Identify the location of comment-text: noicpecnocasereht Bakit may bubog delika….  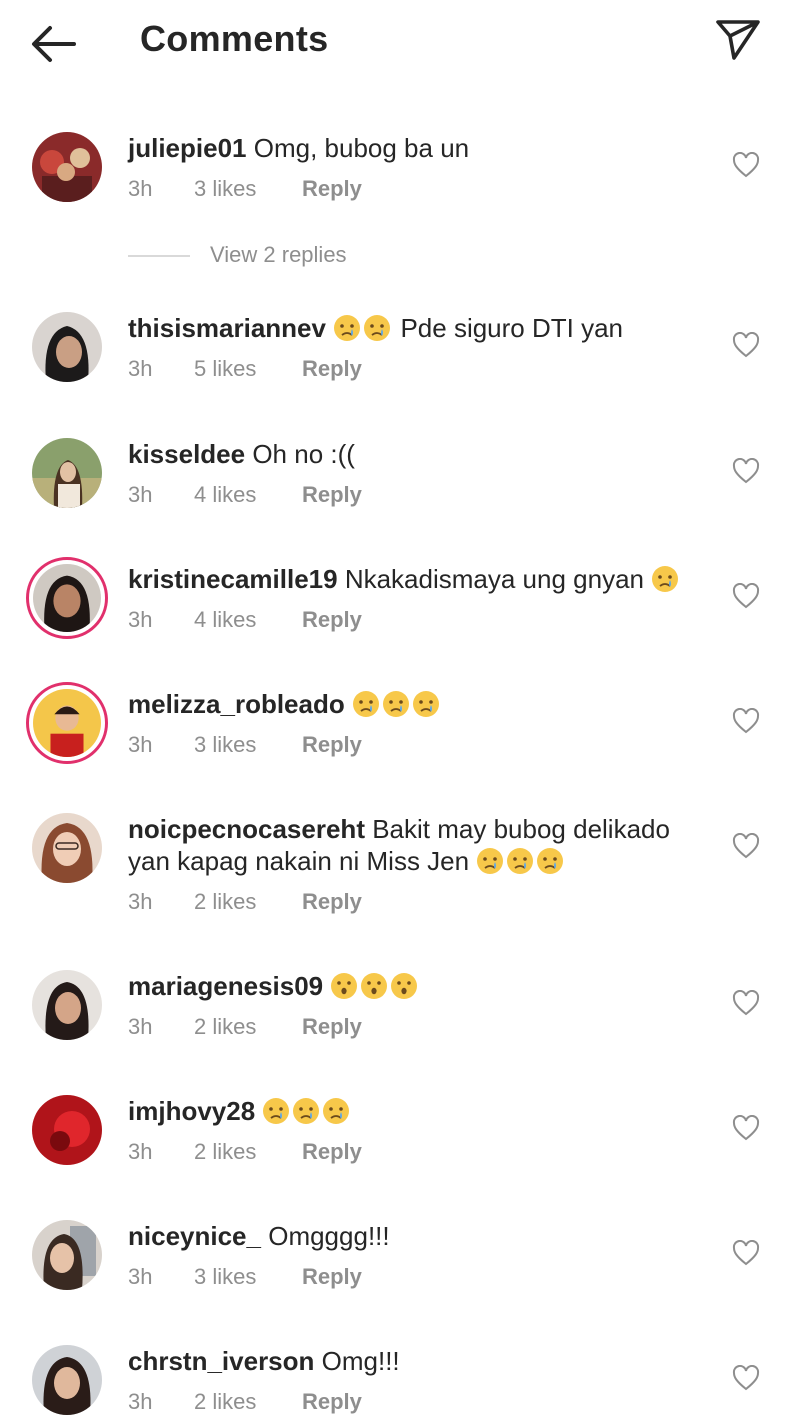
(423, 845).